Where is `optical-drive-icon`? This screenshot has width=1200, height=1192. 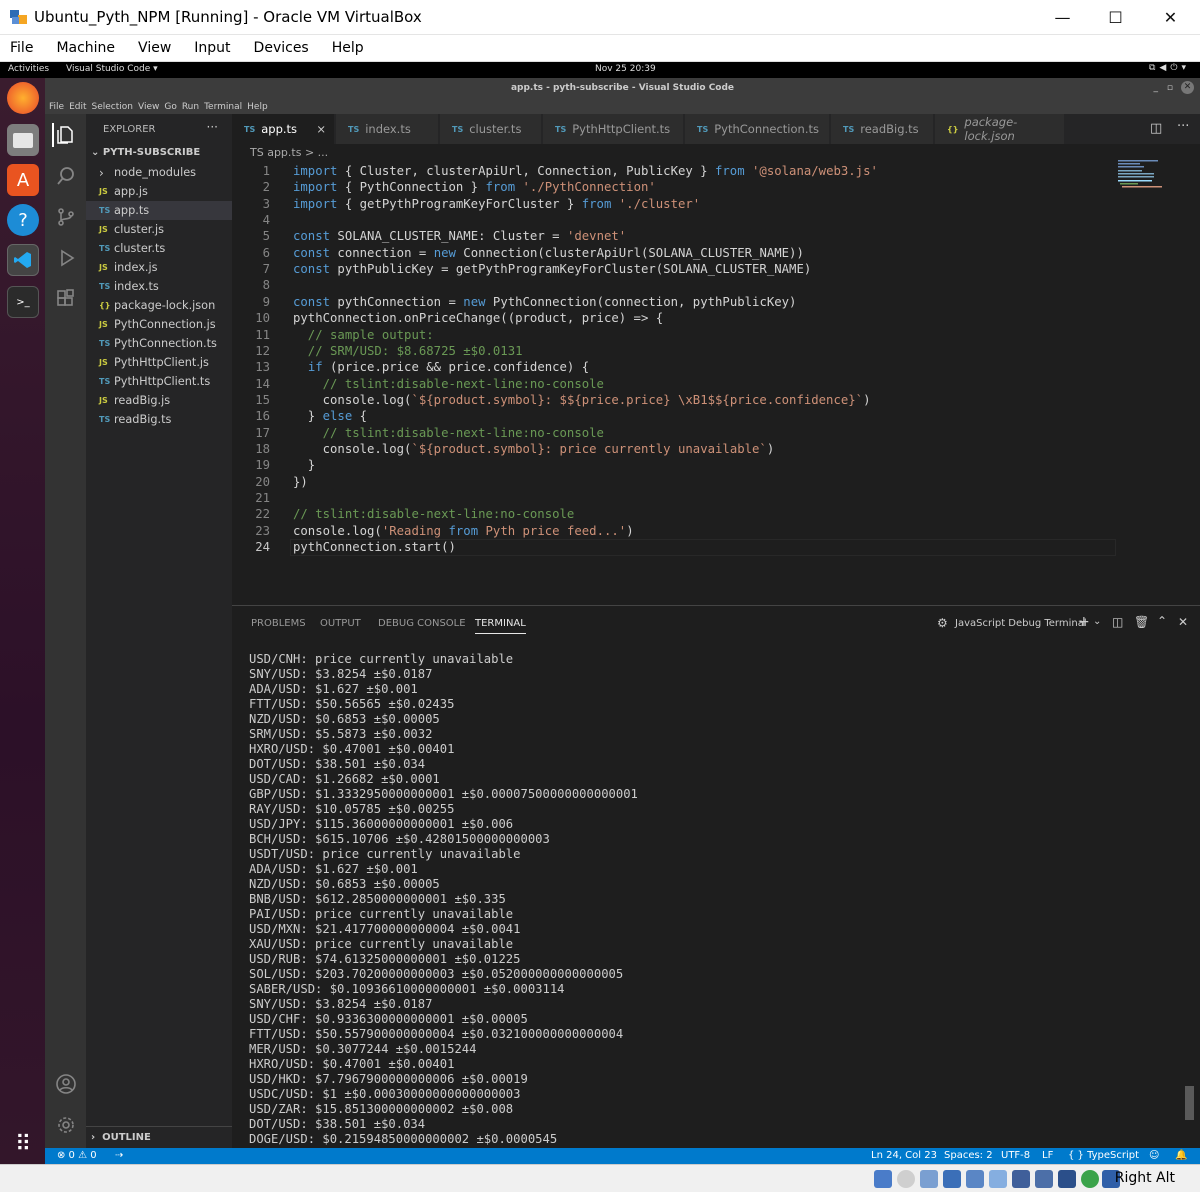
optical-drive-icon is located at coordinates (906, 1179).